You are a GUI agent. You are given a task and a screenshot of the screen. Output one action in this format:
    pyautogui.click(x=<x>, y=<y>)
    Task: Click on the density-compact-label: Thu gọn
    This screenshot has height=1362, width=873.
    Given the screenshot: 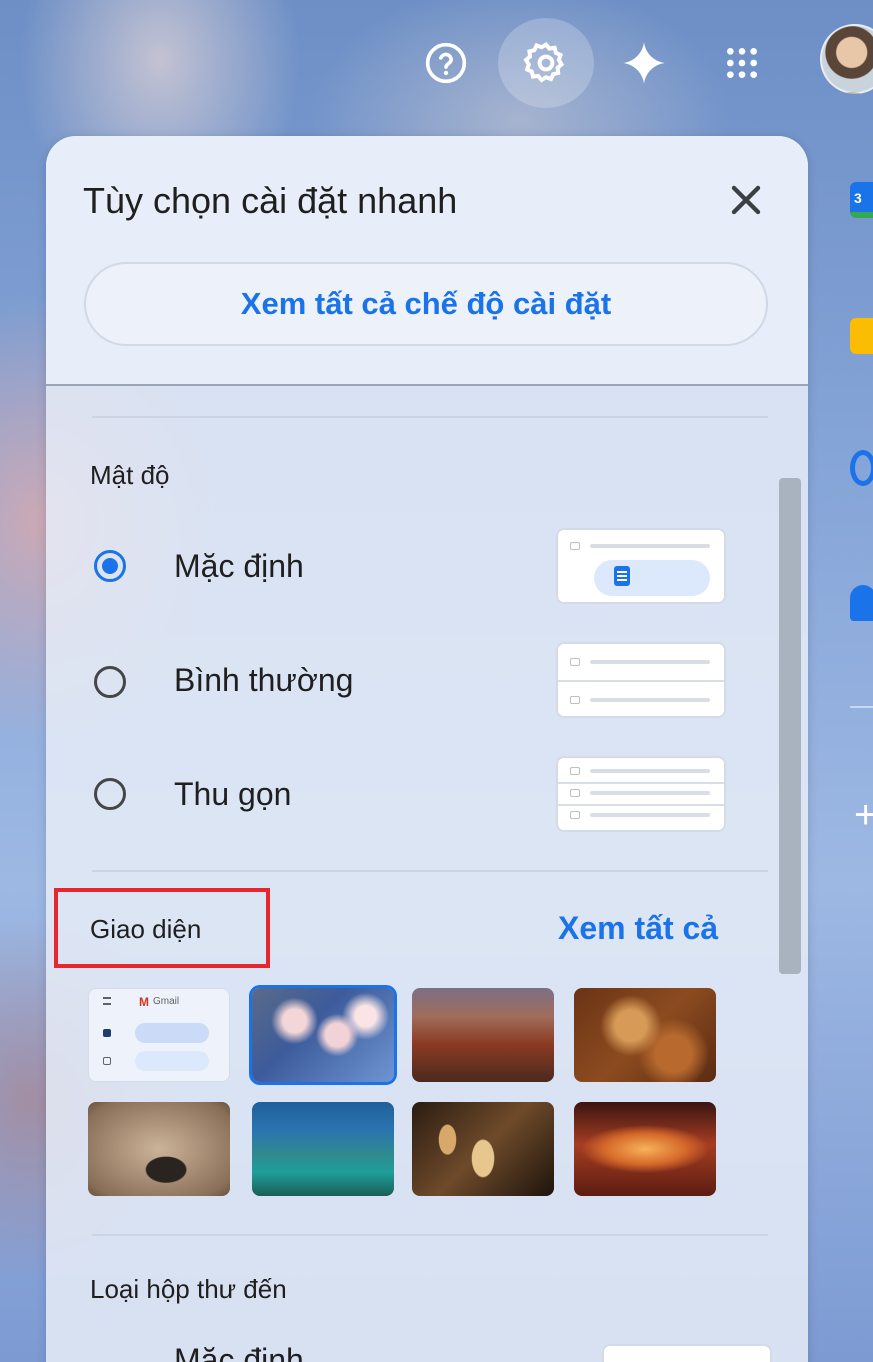 What is the action you would take?
    pyautogui.click(x=232, y=794)
    